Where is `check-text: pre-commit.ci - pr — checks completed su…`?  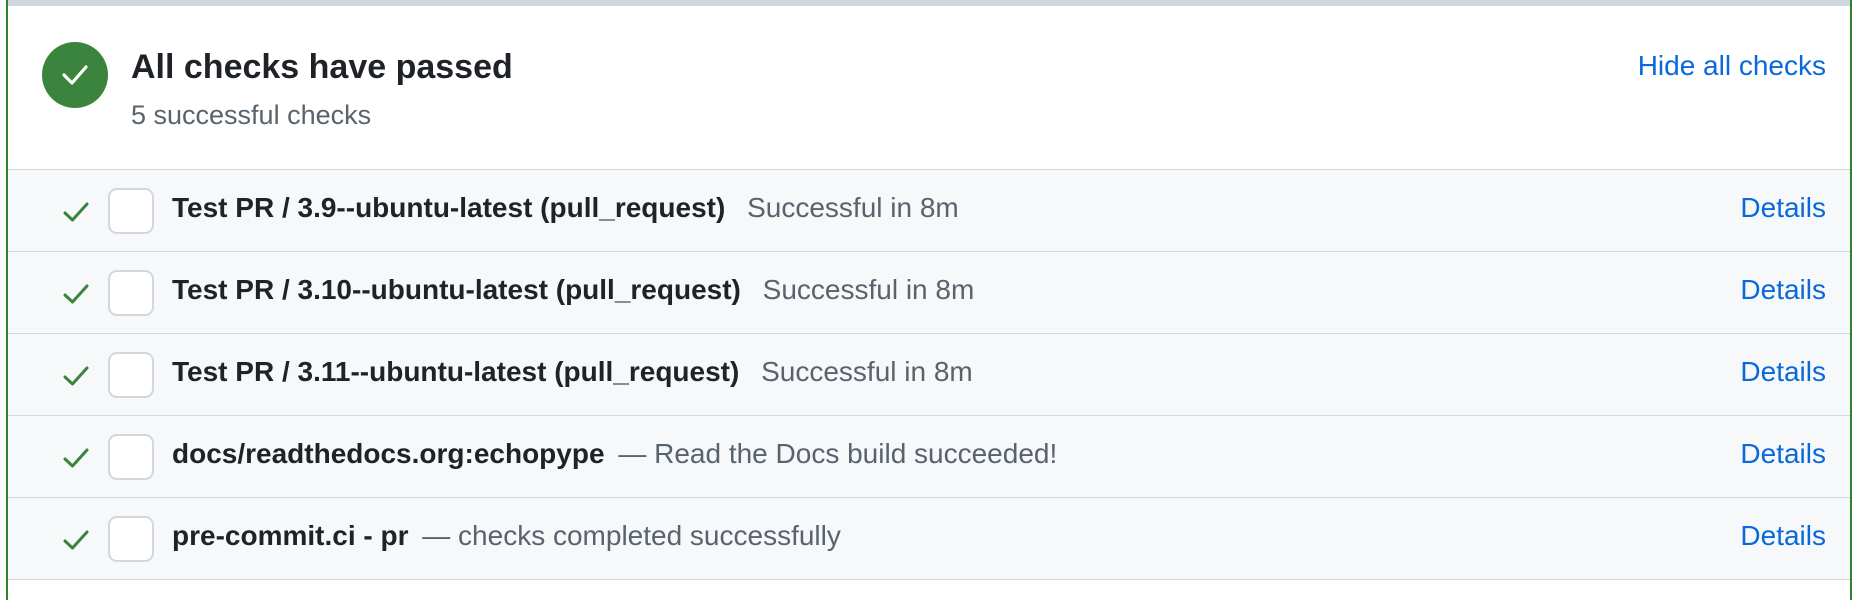 check-text: pre-commit.ci - pr — checks completed su… is located at coordinates (506, 536).